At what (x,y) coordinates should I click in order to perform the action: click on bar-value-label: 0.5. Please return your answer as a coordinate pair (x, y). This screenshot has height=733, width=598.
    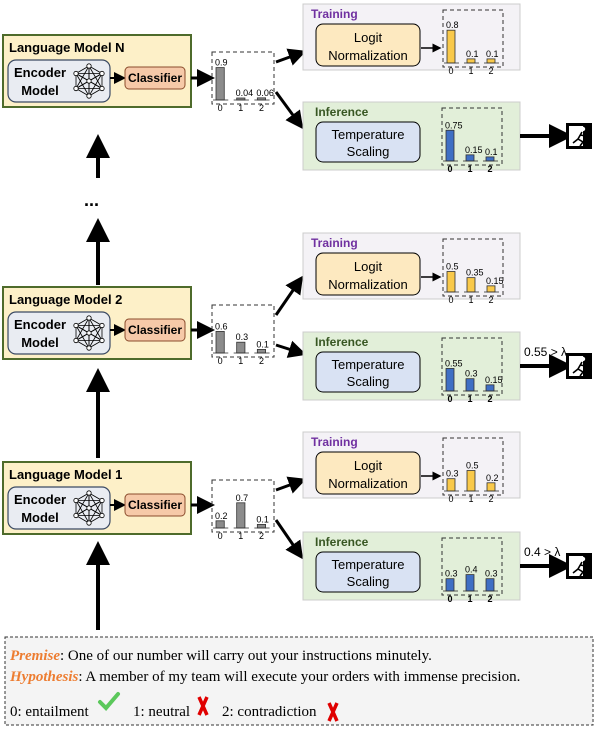
    Looking at the image, I should click on (452, 267).